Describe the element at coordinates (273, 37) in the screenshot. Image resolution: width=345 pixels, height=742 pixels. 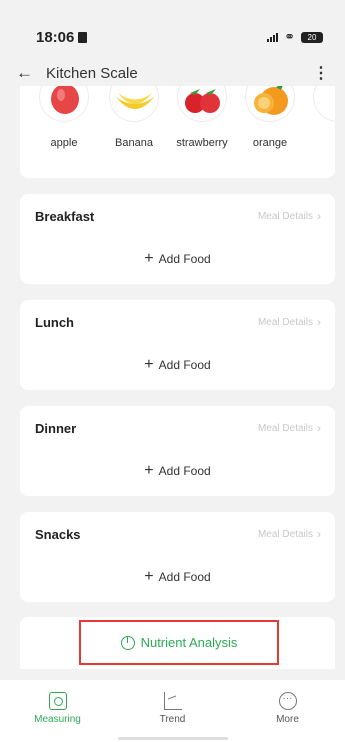
I see `signal-icon` at that location.